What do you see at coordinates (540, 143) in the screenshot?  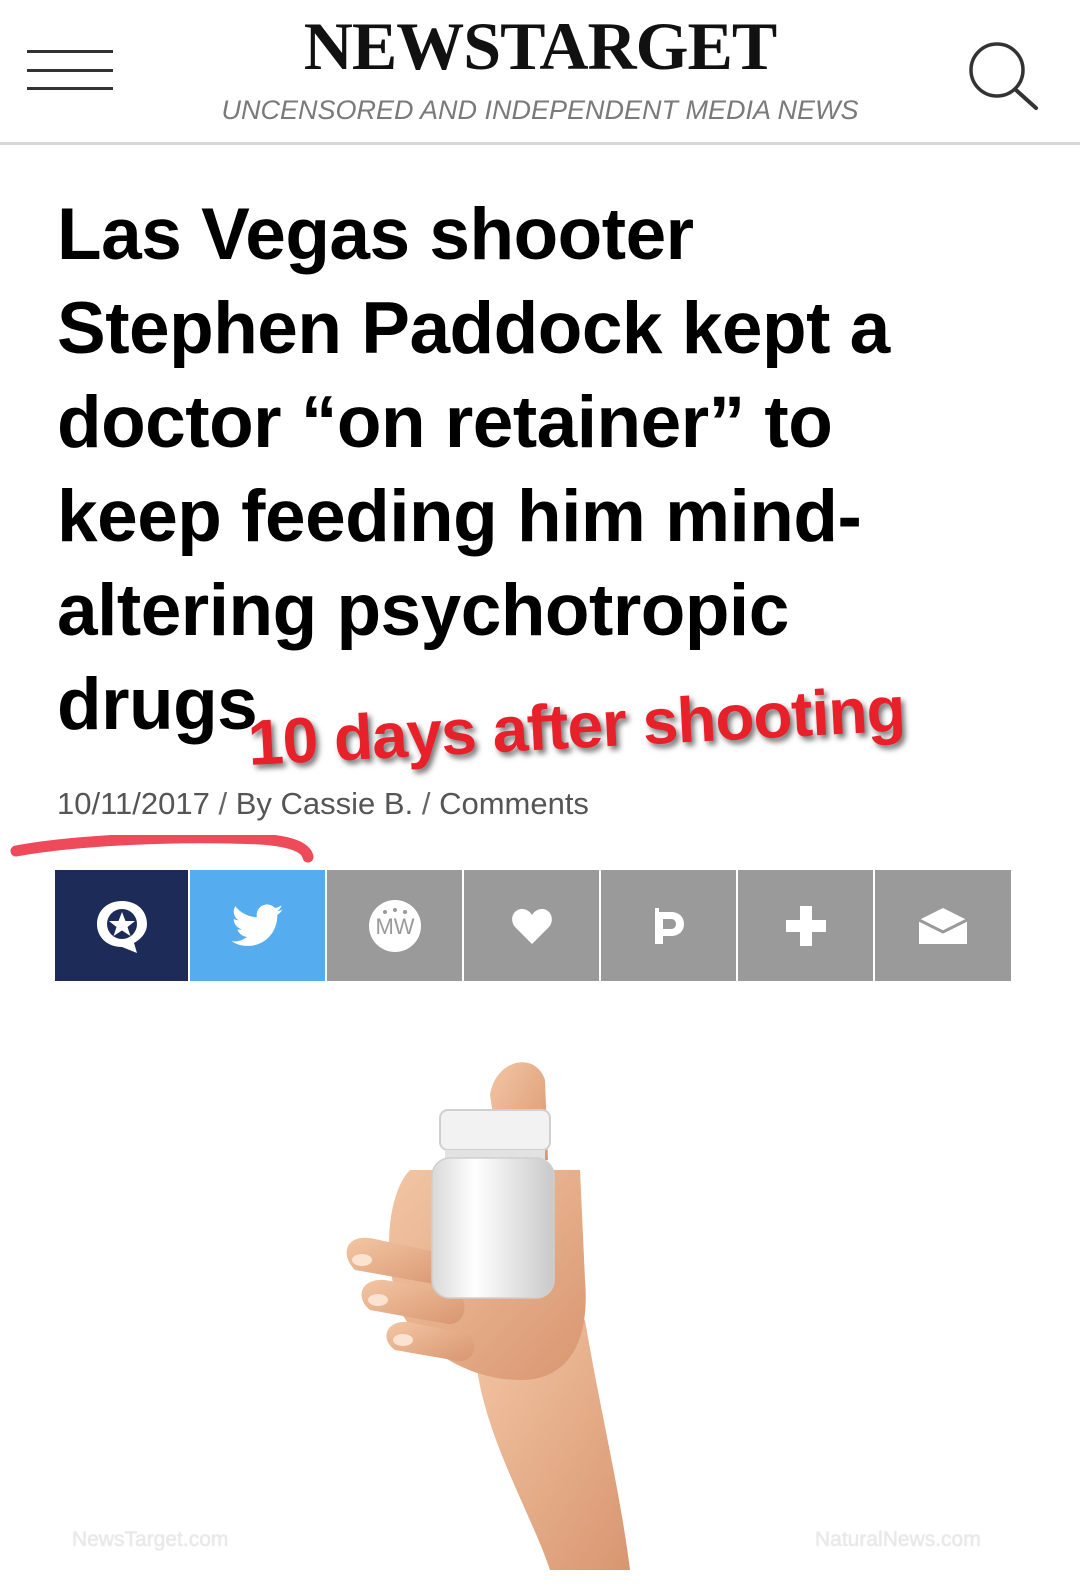 I see `header-divider` at bounding box center [540, 143].